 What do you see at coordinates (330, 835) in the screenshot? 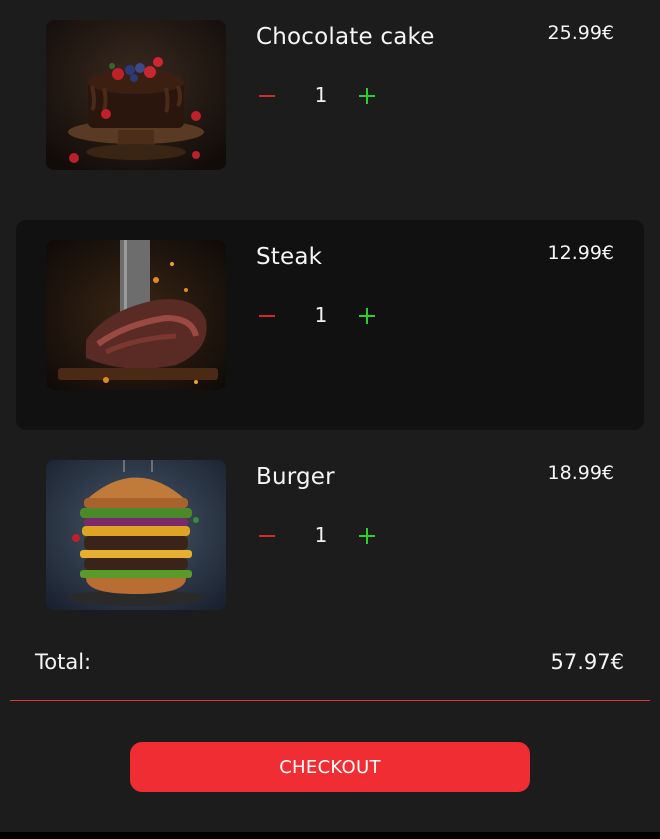
I see `bottom-edge` at bounding box center [330, 835].